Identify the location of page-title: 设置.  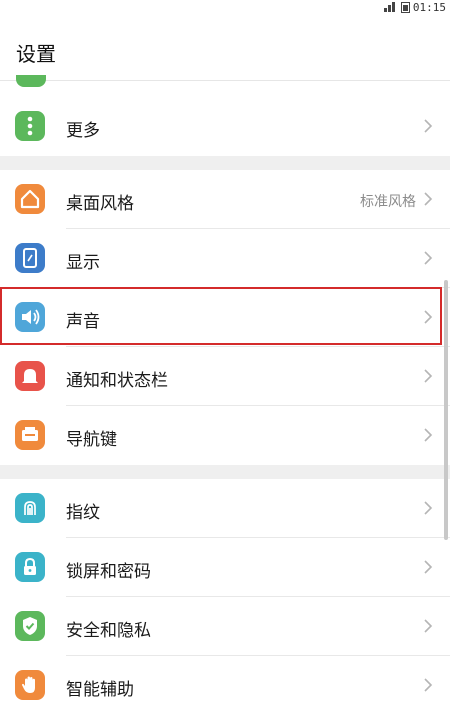
(36, 54).